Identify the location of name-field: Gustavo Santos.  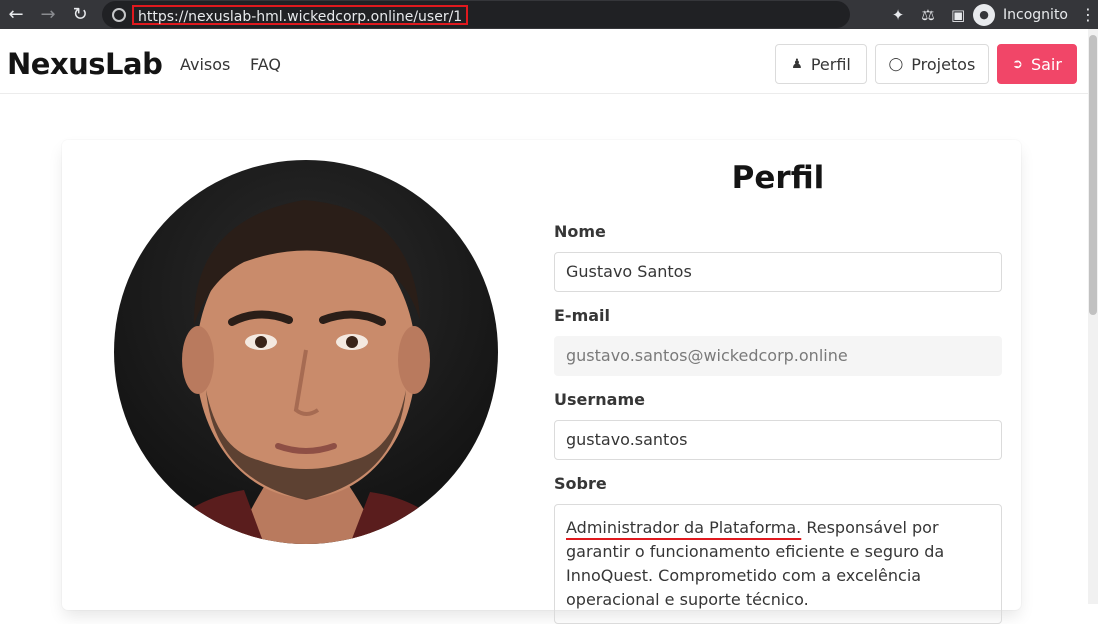
(778, 272).